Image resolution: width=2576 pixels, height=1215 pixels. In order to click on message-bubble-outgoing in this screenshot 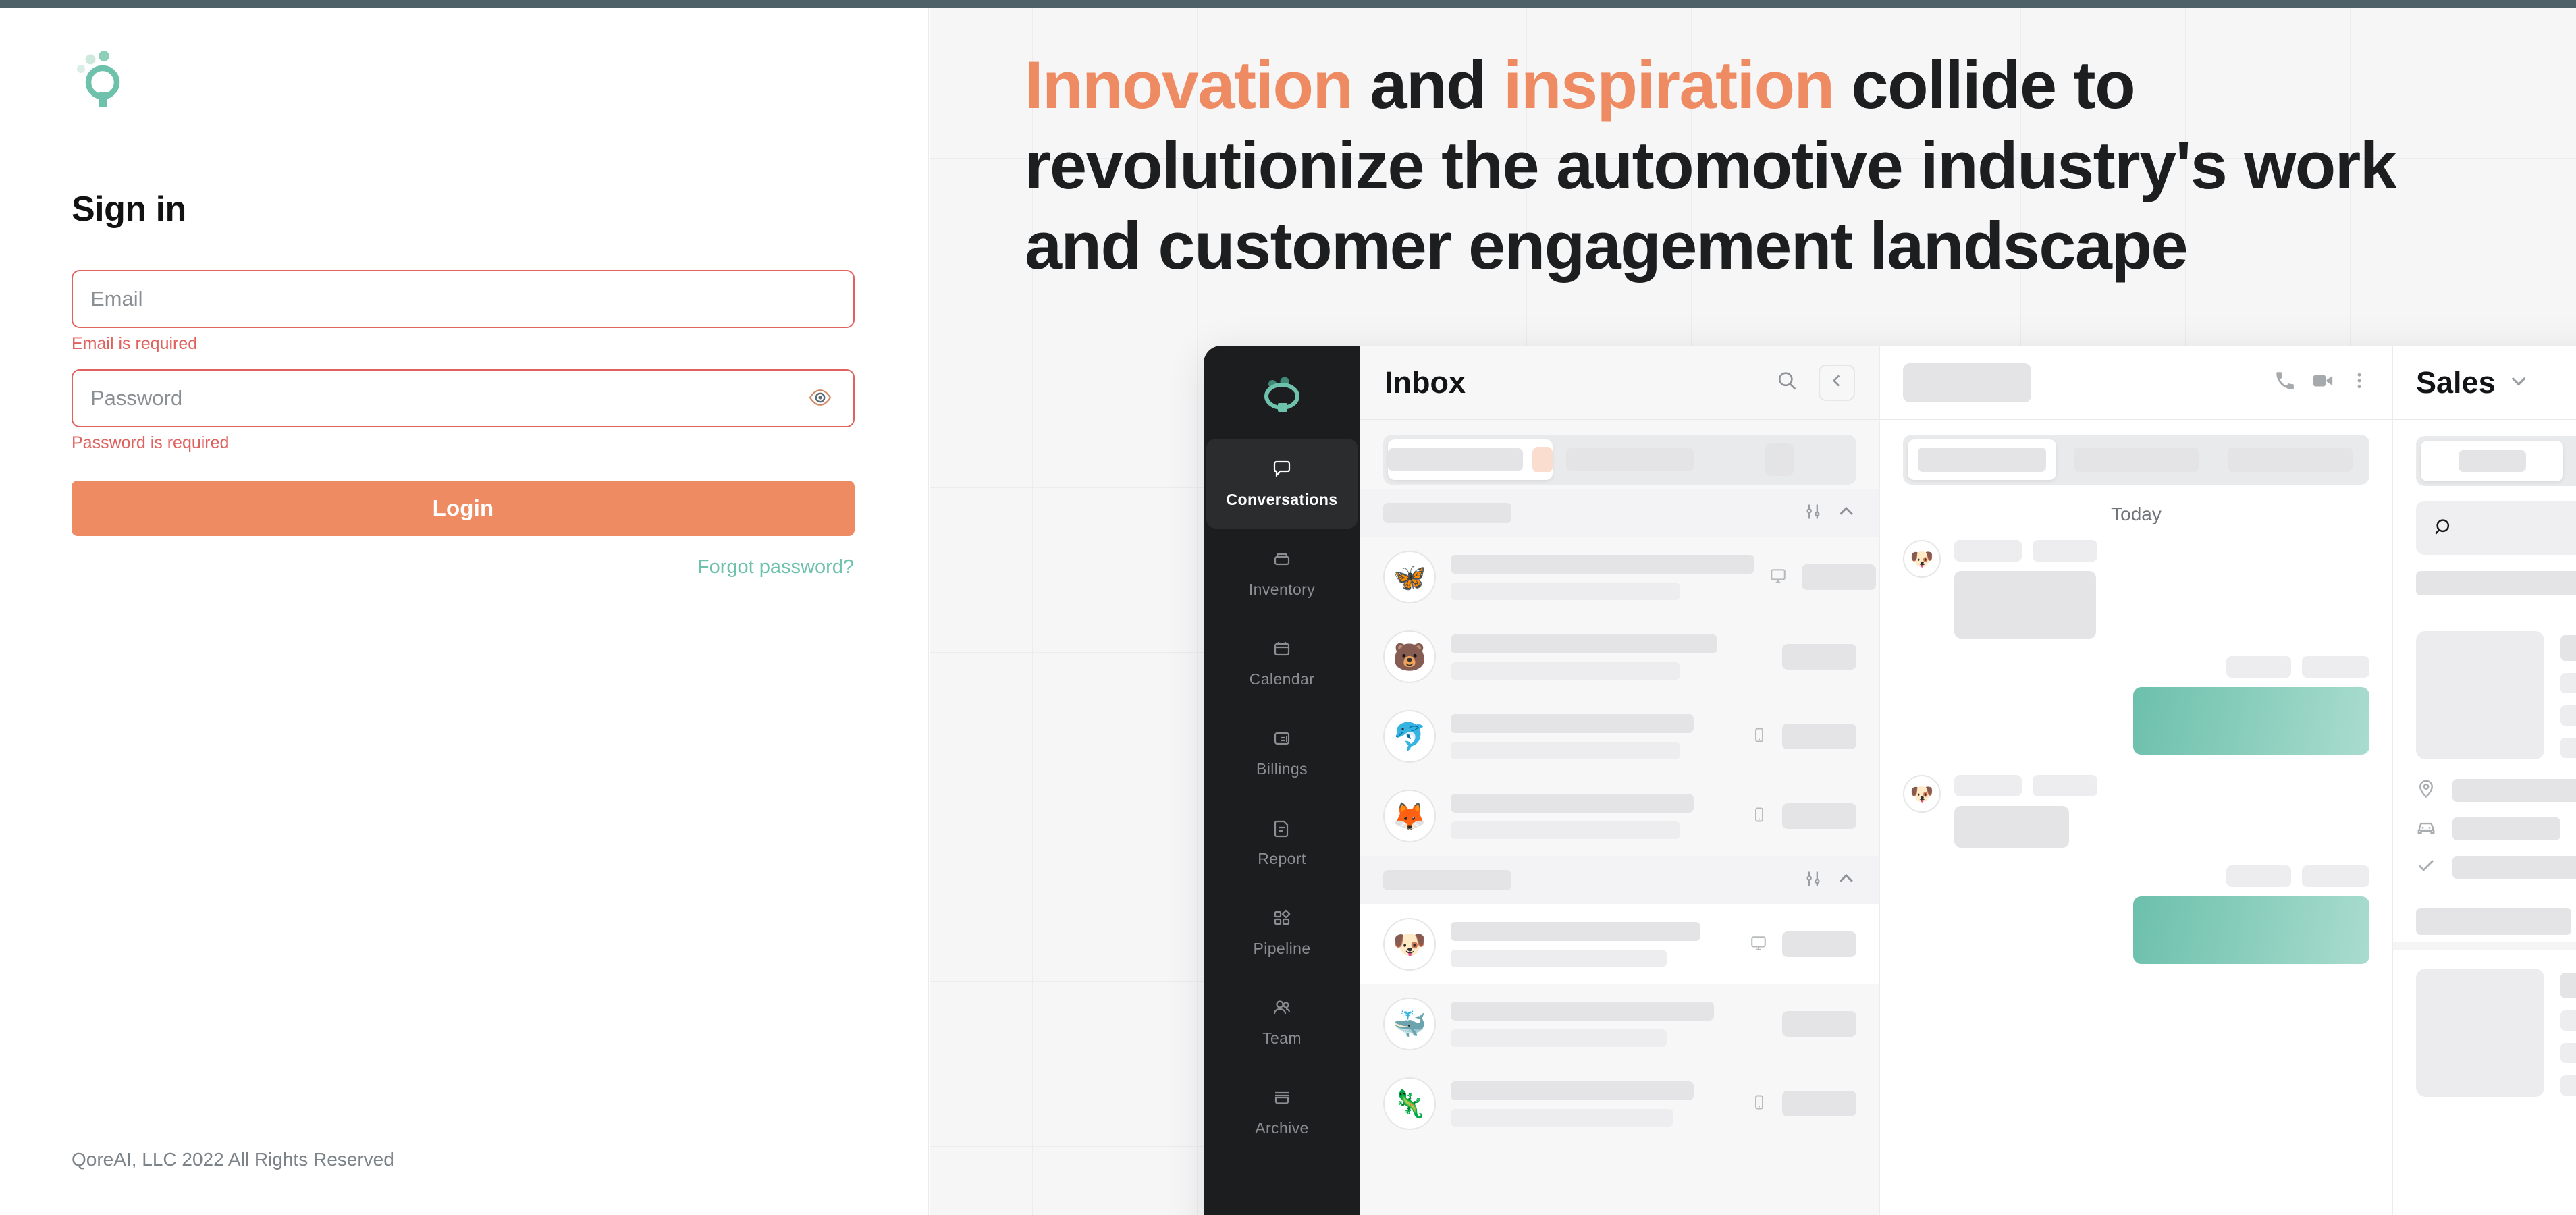, I will do `click(2251, 930)`.